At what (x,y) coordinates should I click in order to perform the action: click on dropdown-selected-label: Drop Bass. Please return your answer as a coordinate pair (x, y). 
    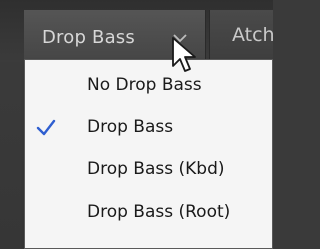
    Looking at the image, I should click on (88, 37).